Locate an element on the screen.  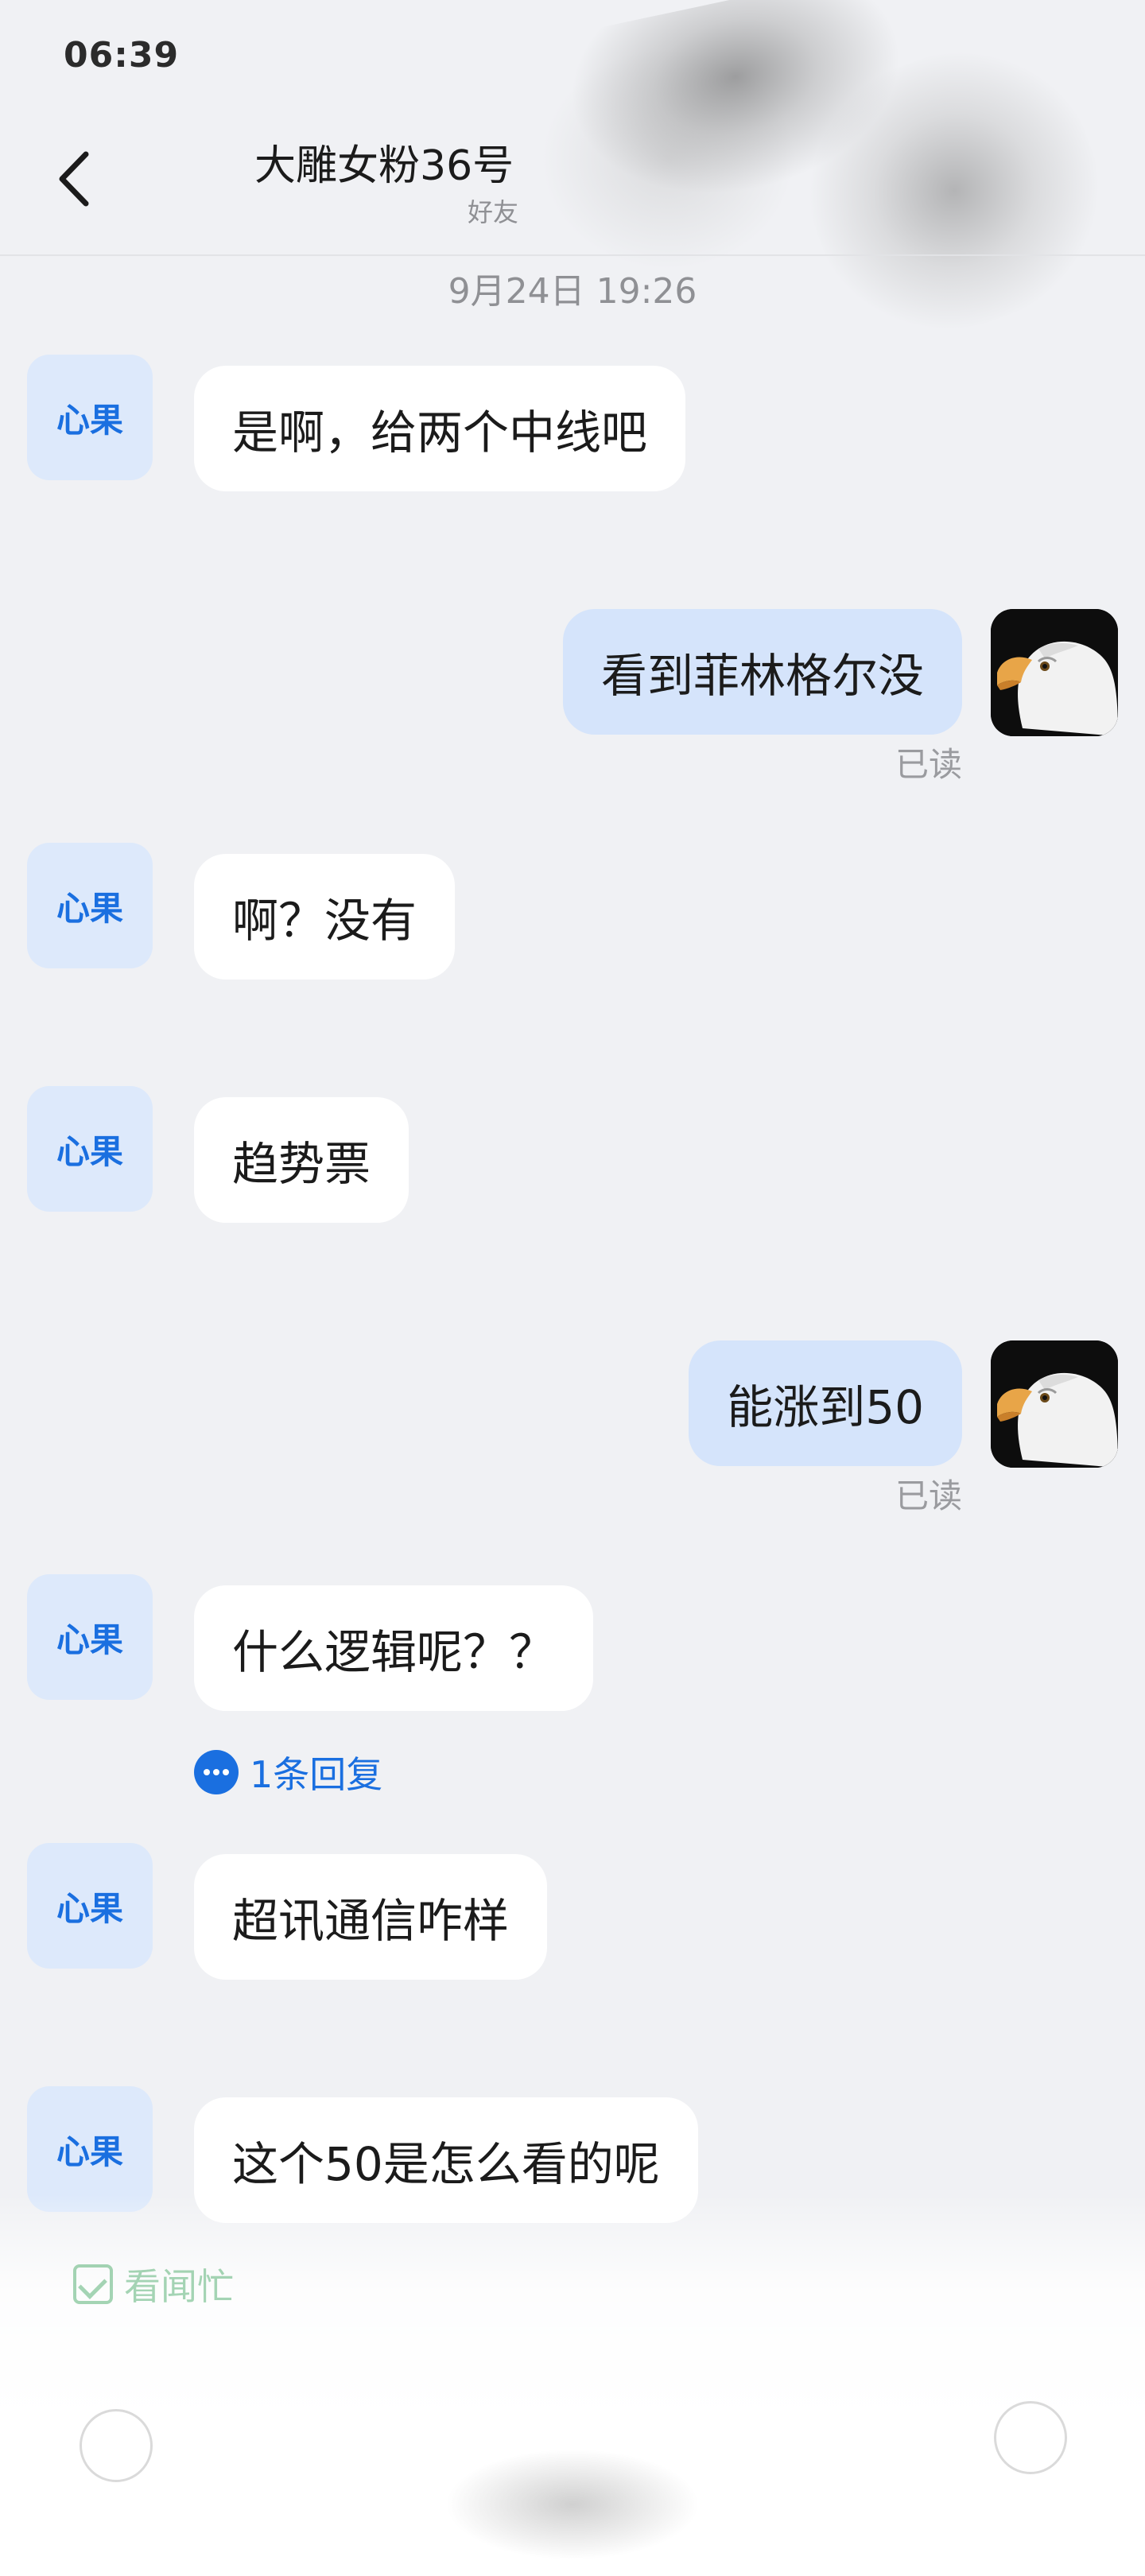
checkbox-icon is located at coordinates (93, 2284).